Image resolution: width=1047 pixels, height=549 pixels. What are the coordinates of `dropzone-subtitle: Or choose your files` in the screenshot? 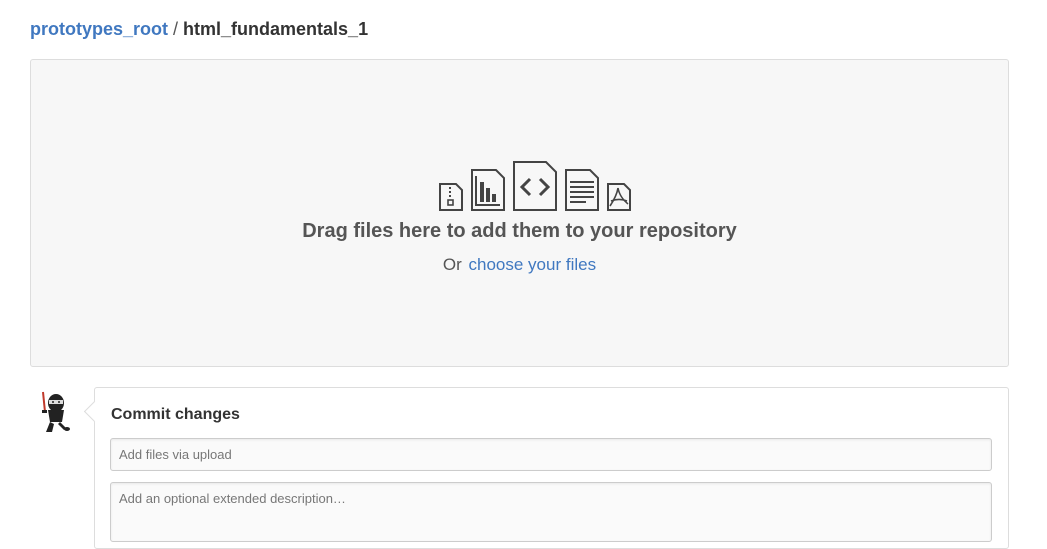 It's located at (519, 265).